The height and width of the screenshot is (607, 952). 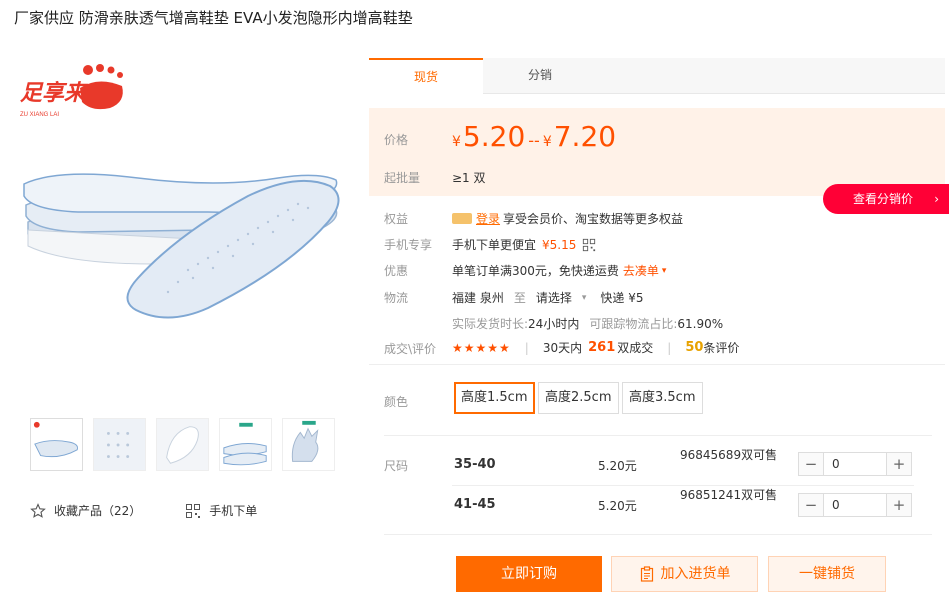 What do you see at coordinates (633, 324) in the screenshot?
I see `trace-label: 可跟踪物流占比:` at bounding box center [633, 324].